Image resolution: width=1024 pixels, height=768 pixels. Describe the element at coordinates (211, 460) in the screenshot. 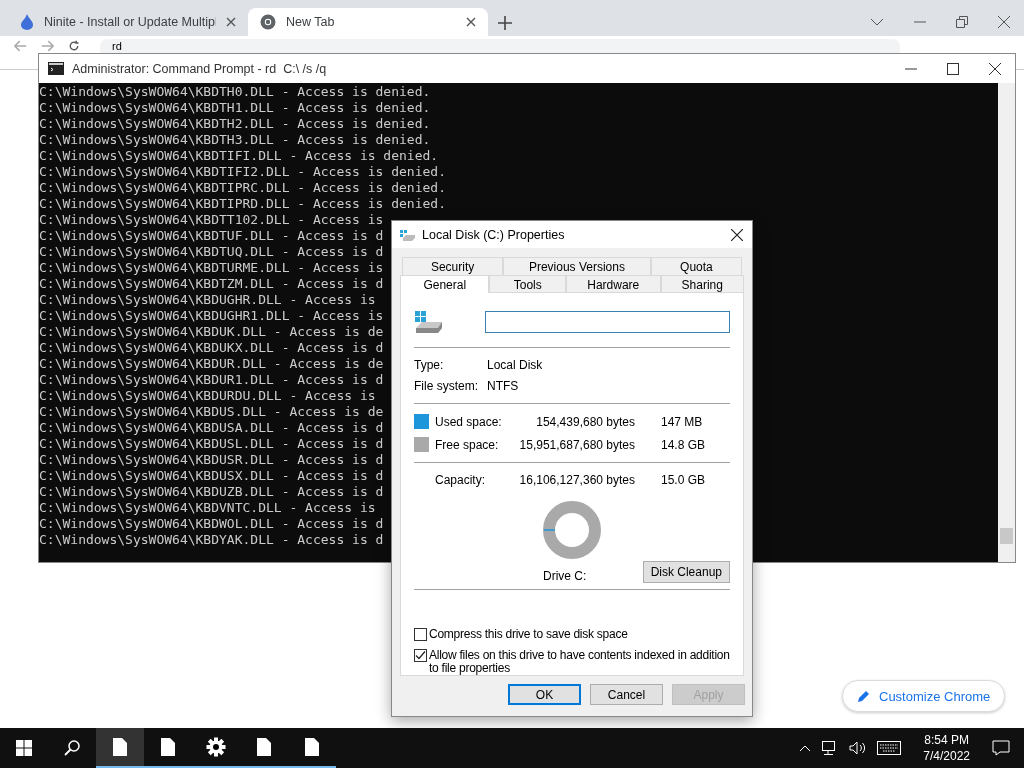

I see `console-line: C:\Windows\SysWOW64\KBDUSR.DLL - Access is d` at that location.